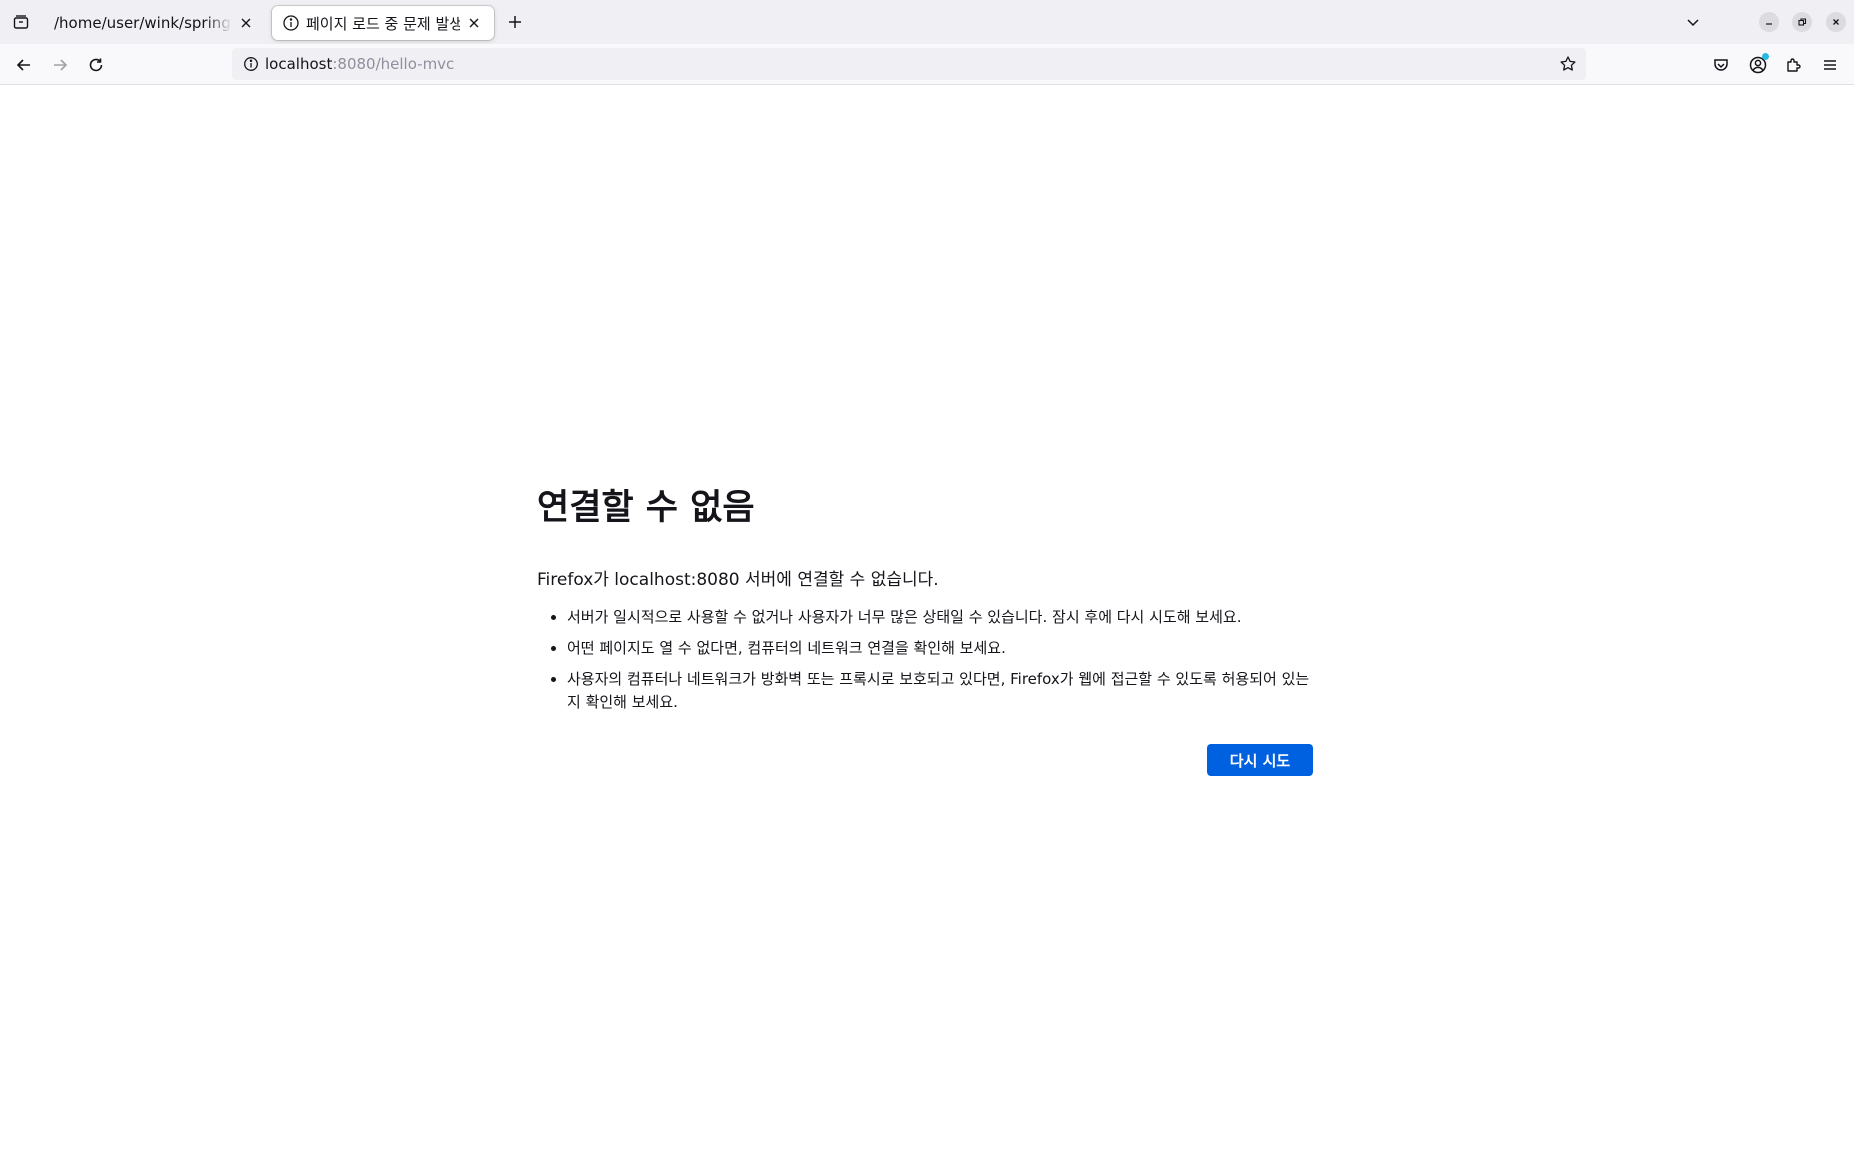 Image resolution: width=1854 pixels, height=1168 pixels. Describe the element at coordinates (60, 65) in the screenshot. I see `arrow-right-icon` at that location.